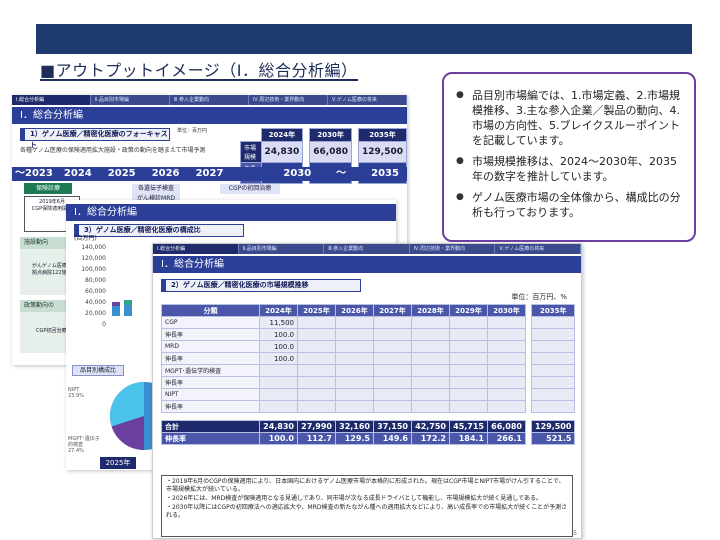  I want to click on table-row: 伸長率, so click(368, 406).